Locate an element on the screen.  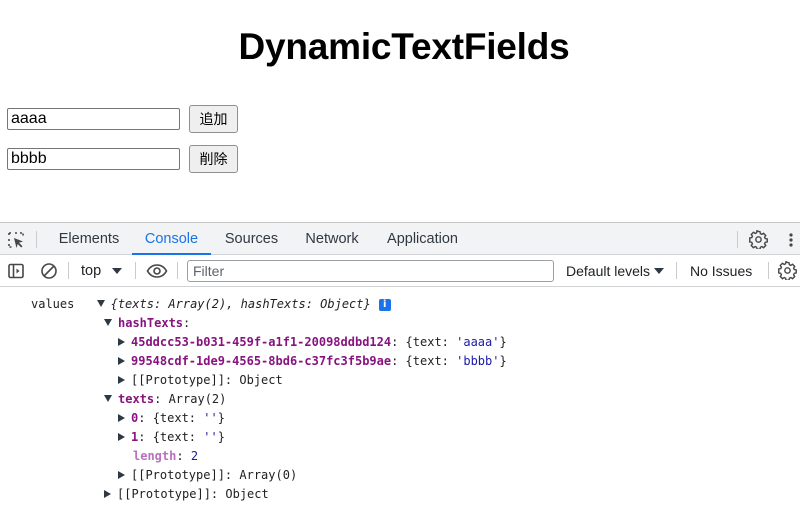
tree-node-texts: texts: Array(2) is located at coordinates (165, 399).